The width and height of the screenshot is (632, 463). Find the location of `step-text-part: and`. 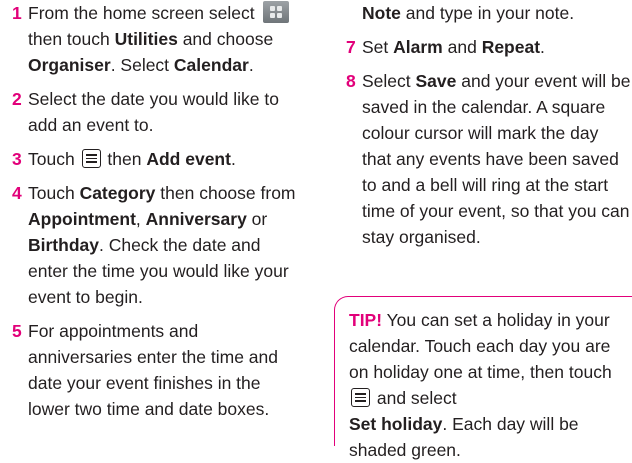

step-text-part: and is located at coordinates (462, 47).